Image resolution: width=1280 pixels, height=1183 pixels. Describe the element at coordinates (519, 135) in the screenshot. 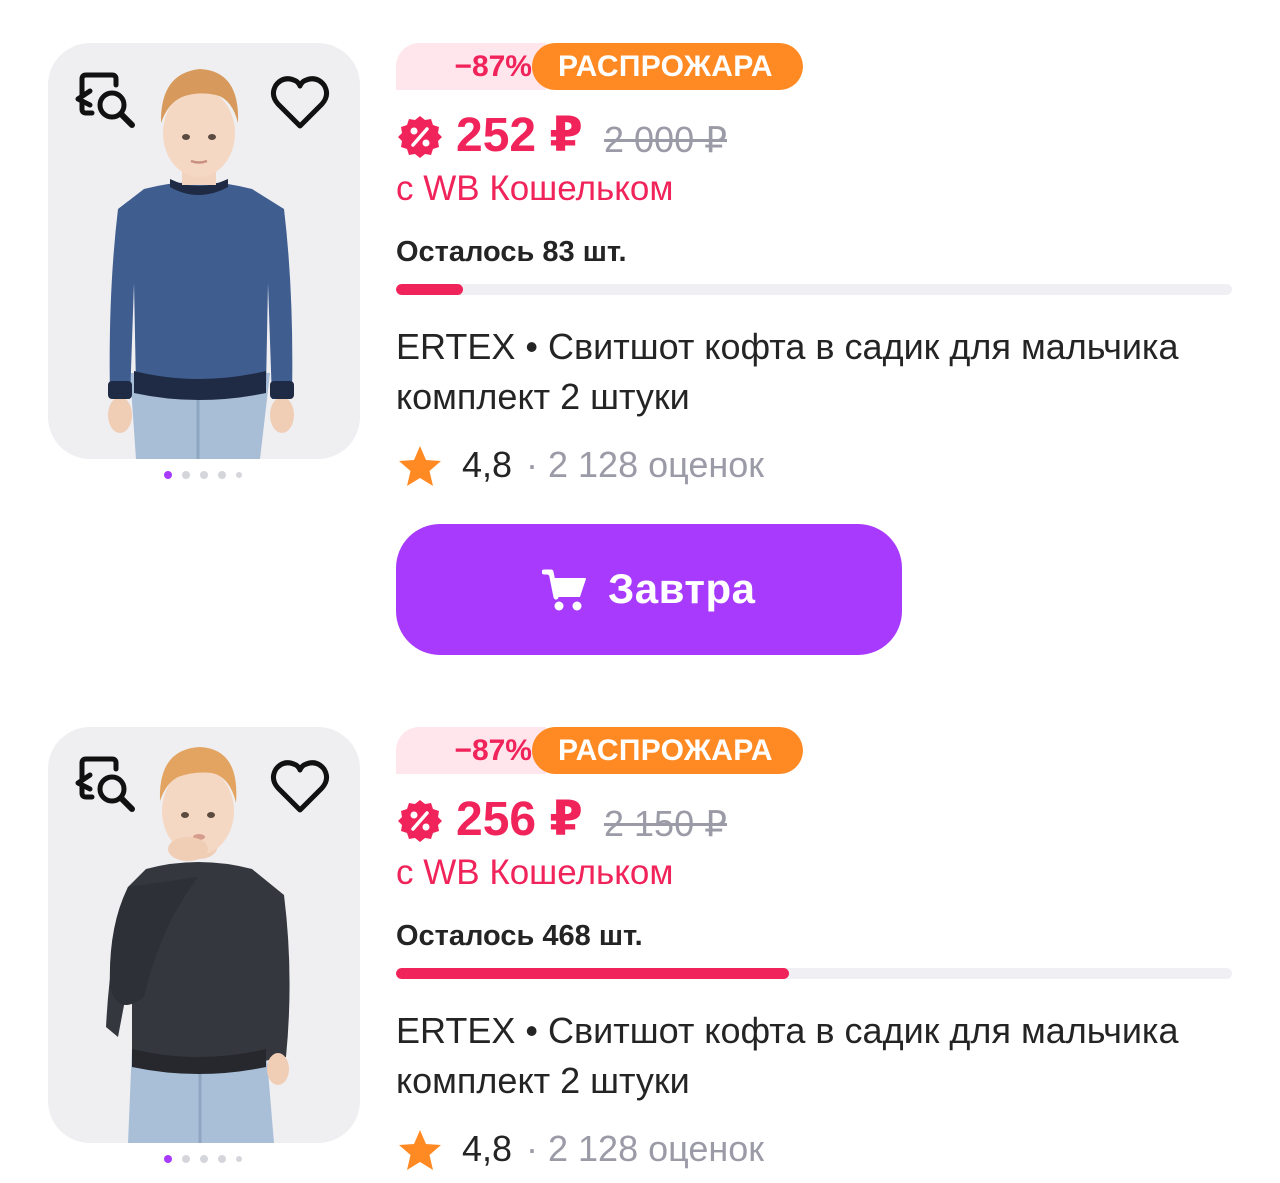

I see `current-price: 252 ₽` at that location.